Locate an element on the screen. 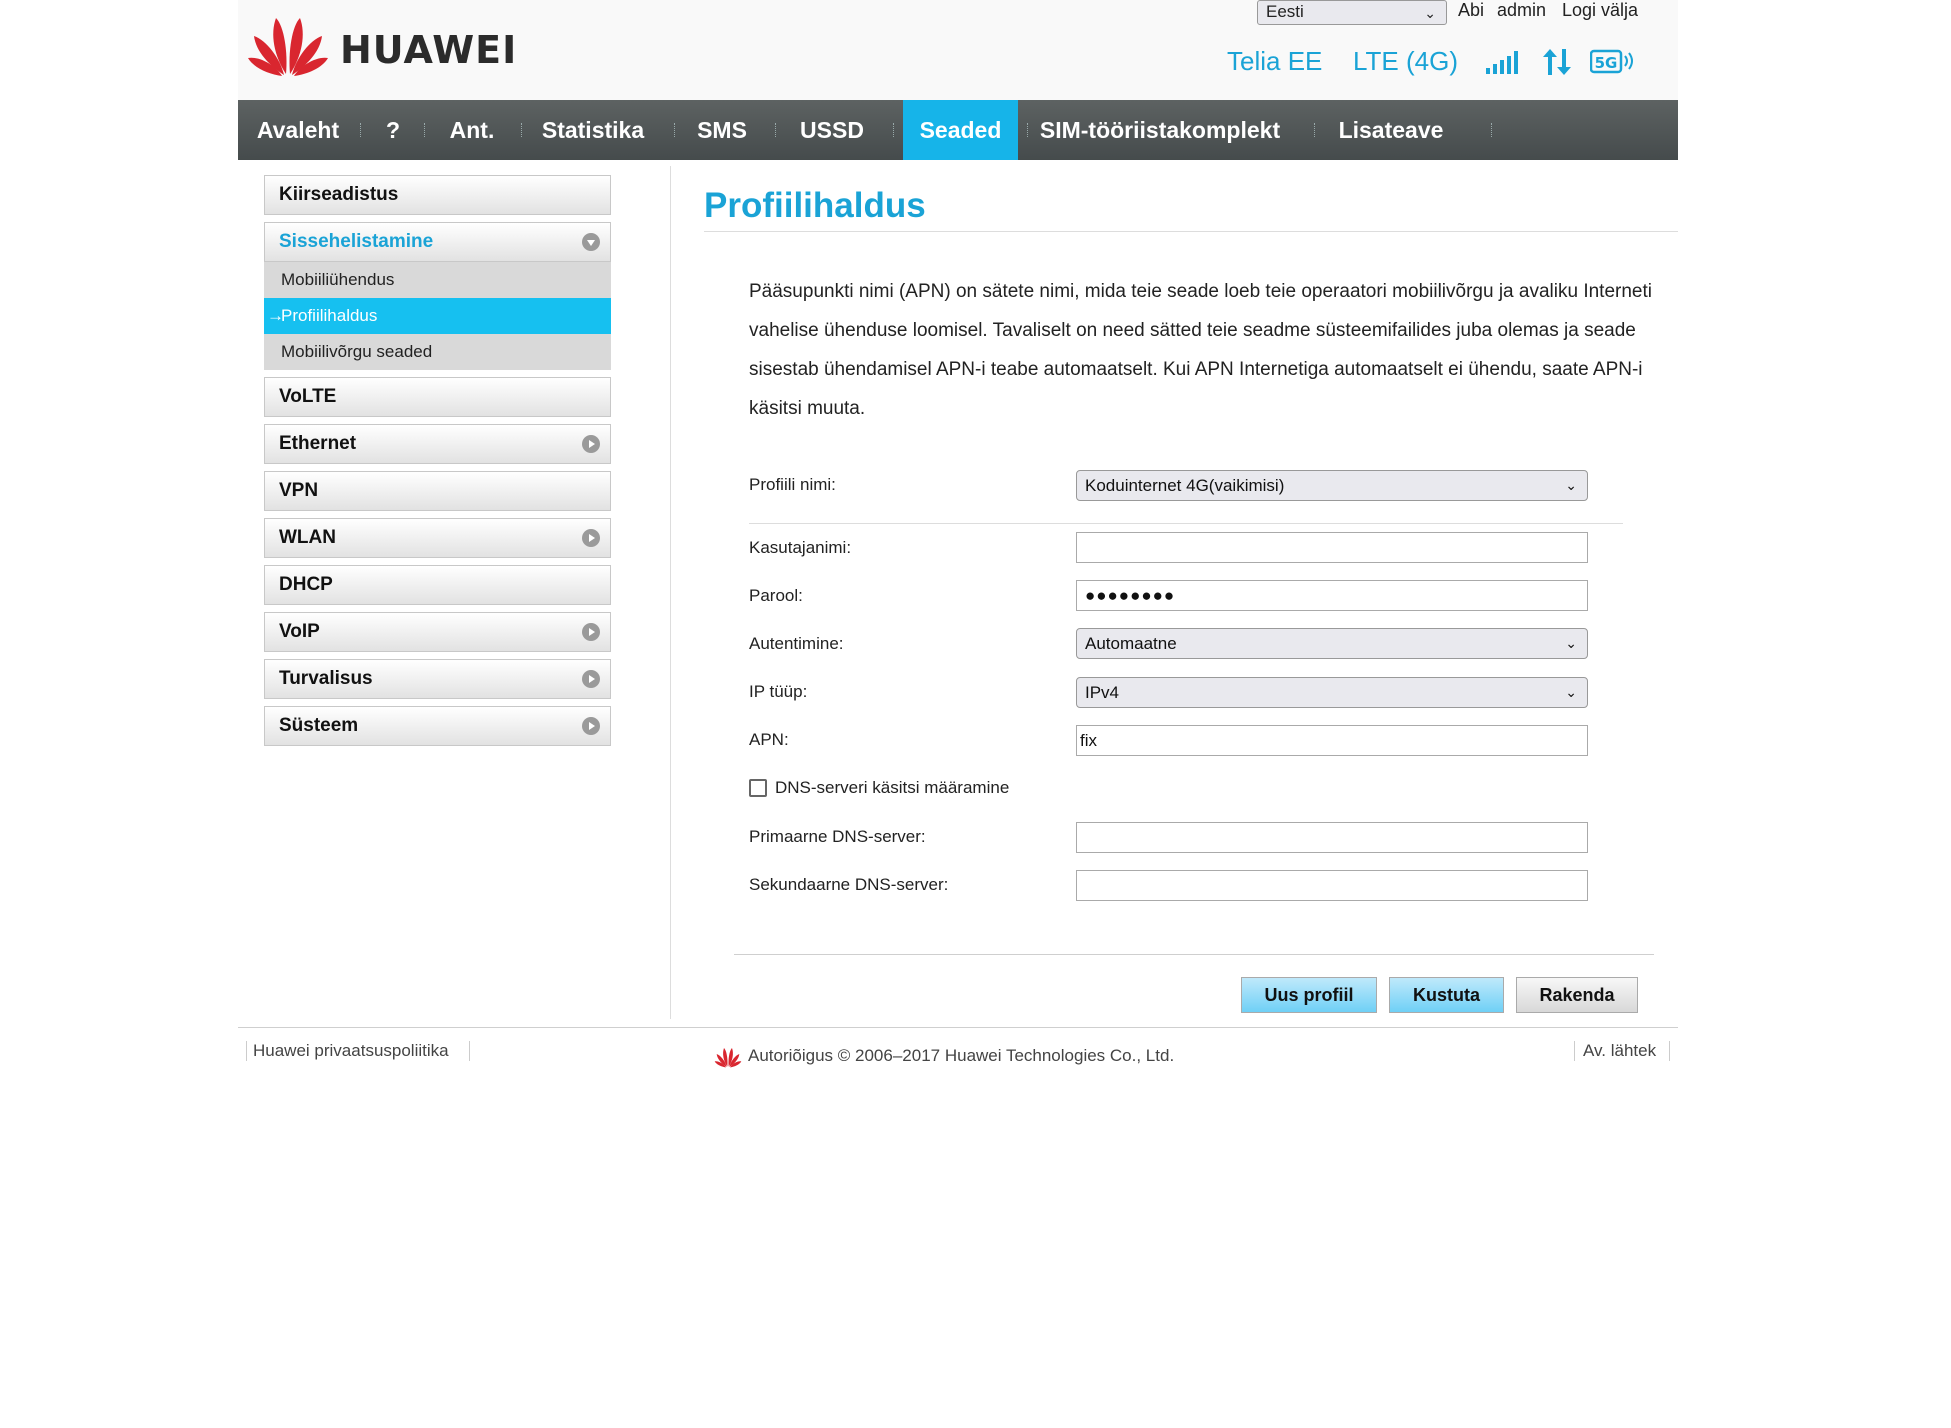 Image resolution: width=1951 pixels, height=1428 pixels. password-label: Parool: is located at coordinates (776, 595).